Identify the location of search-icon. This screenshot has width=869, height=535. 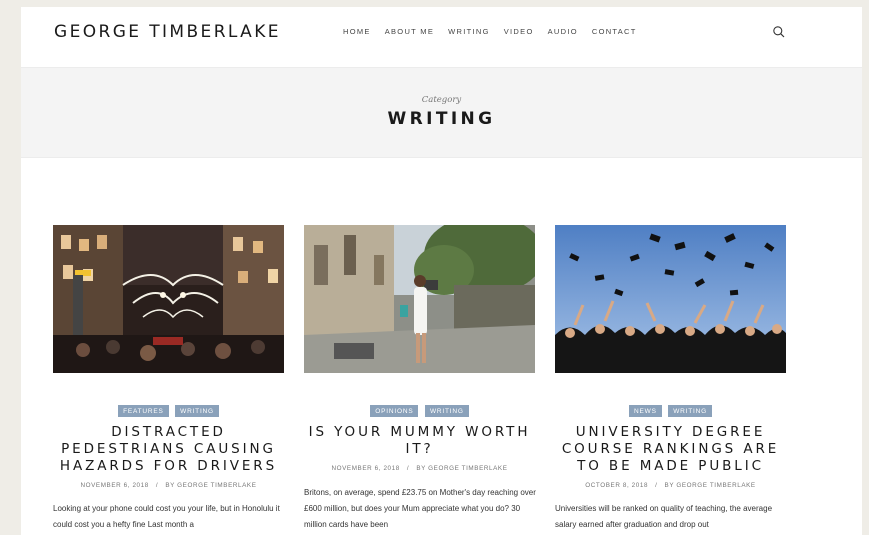
(779, 32).